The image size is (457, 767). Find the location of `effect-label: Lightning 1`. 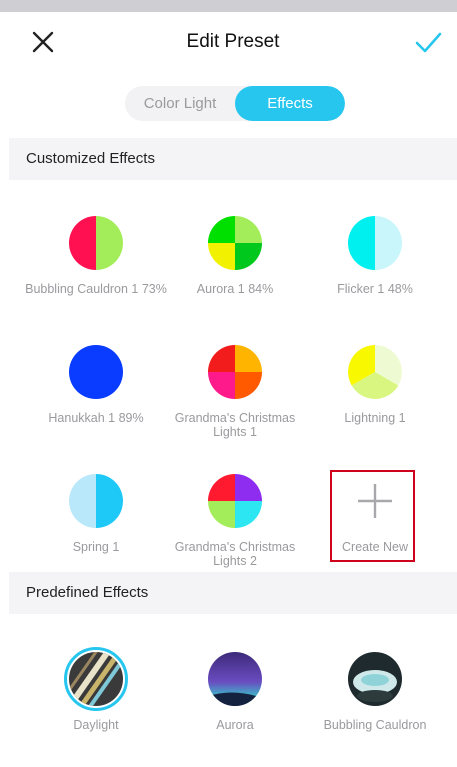

effect-label: Lightning 1 is located at coordinates (375, 418).